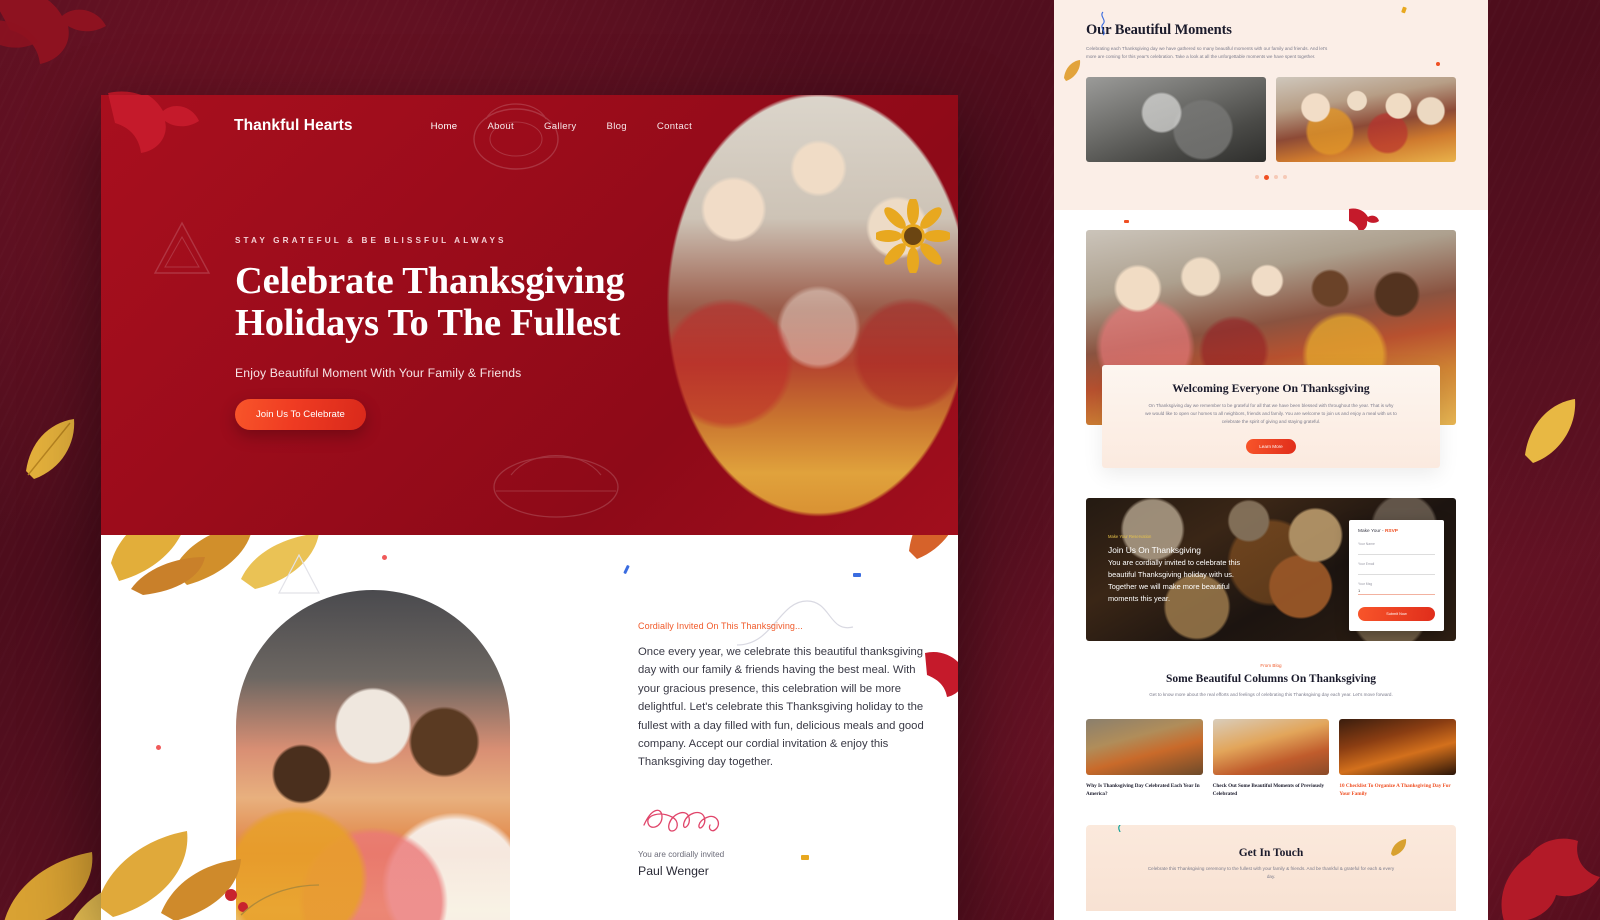 The image size is (1600, 920). I want to click on signature-name: Paul Wenger, so click(673, 870).